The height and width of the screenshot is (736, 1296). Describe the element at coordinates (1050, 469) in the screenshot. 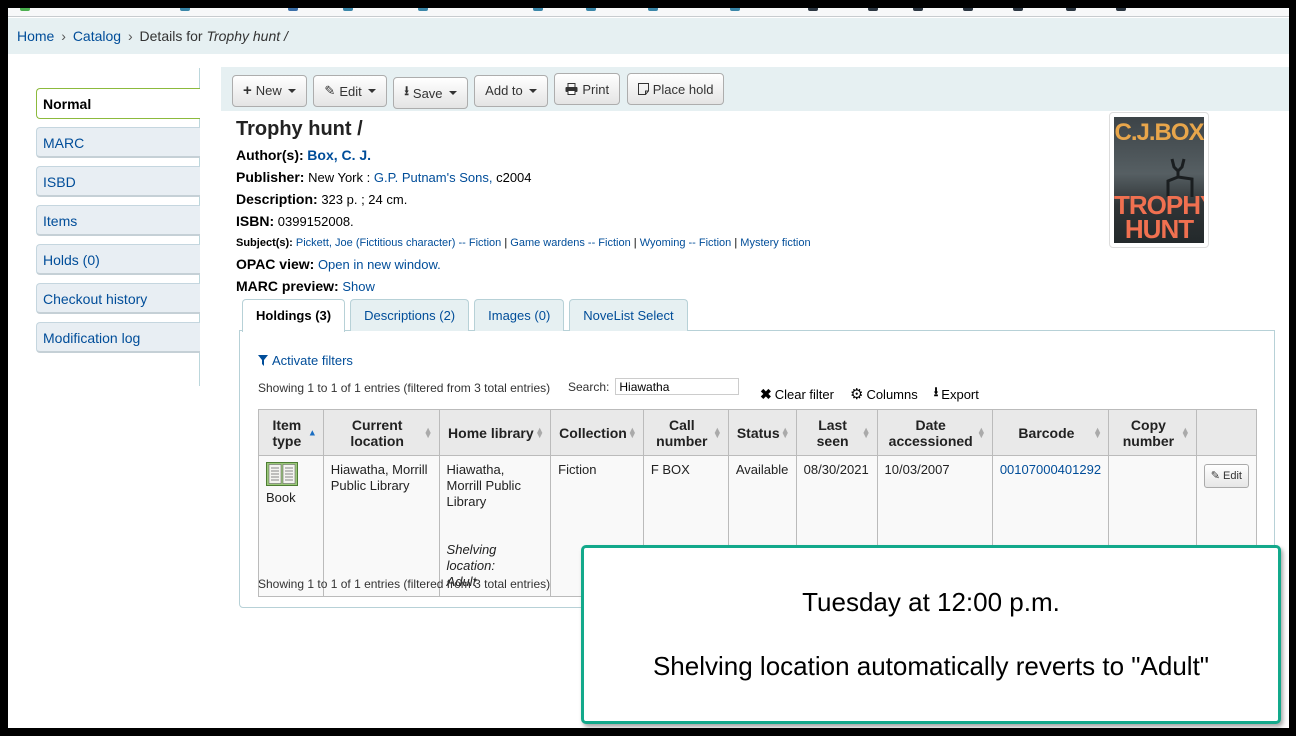

I see `barcode-link: 00107000401292` at that location.